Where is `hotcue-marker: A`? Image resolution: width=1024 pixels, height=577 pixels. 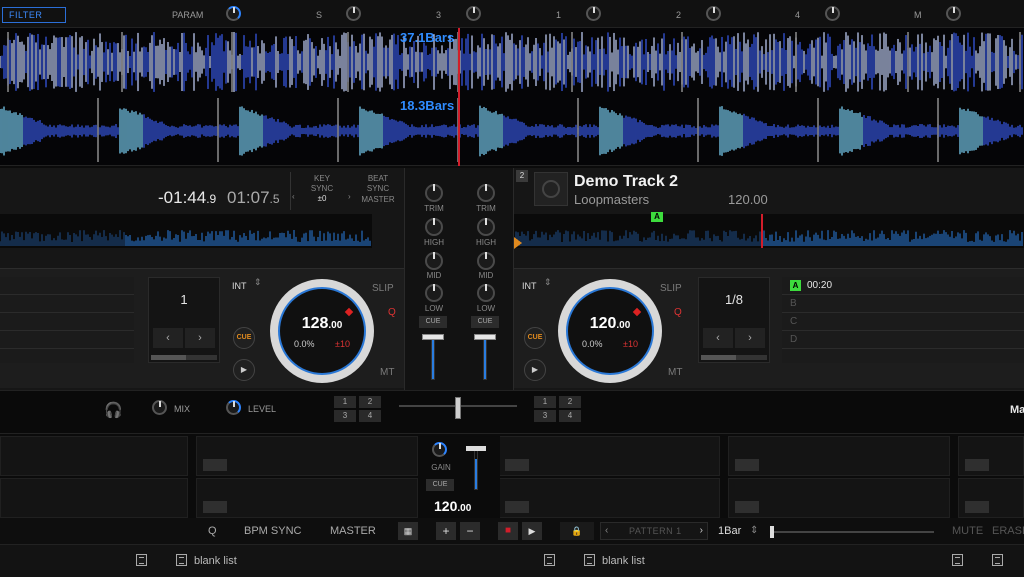 hotcue-marker: A is located at coordinates (657, 217).